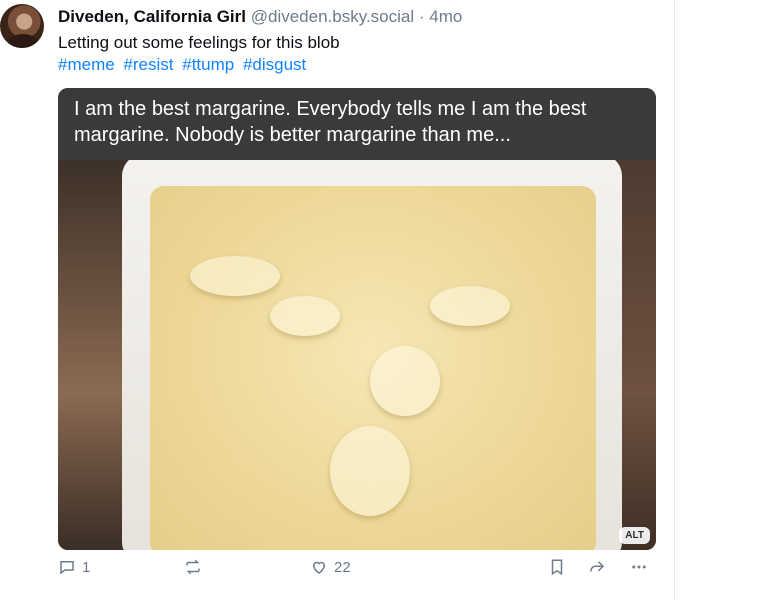 This screenshot has height=600, width=783. Describe the element at coordinates (370, 471) in the screenshot. I see `mouth` at that location.